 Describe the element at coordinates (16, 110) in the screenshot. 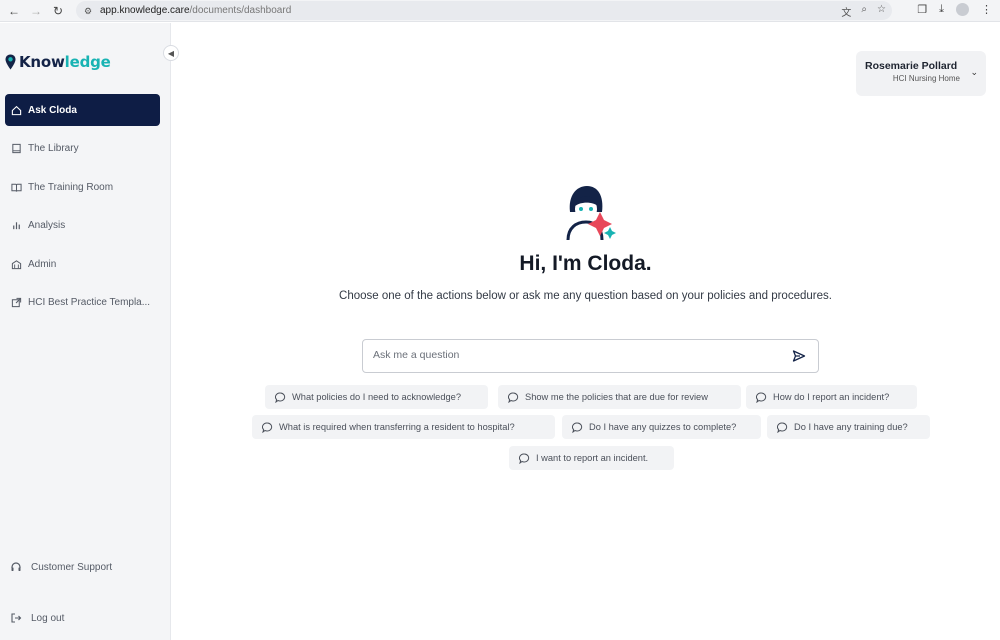

I see `home-icon` at that location.